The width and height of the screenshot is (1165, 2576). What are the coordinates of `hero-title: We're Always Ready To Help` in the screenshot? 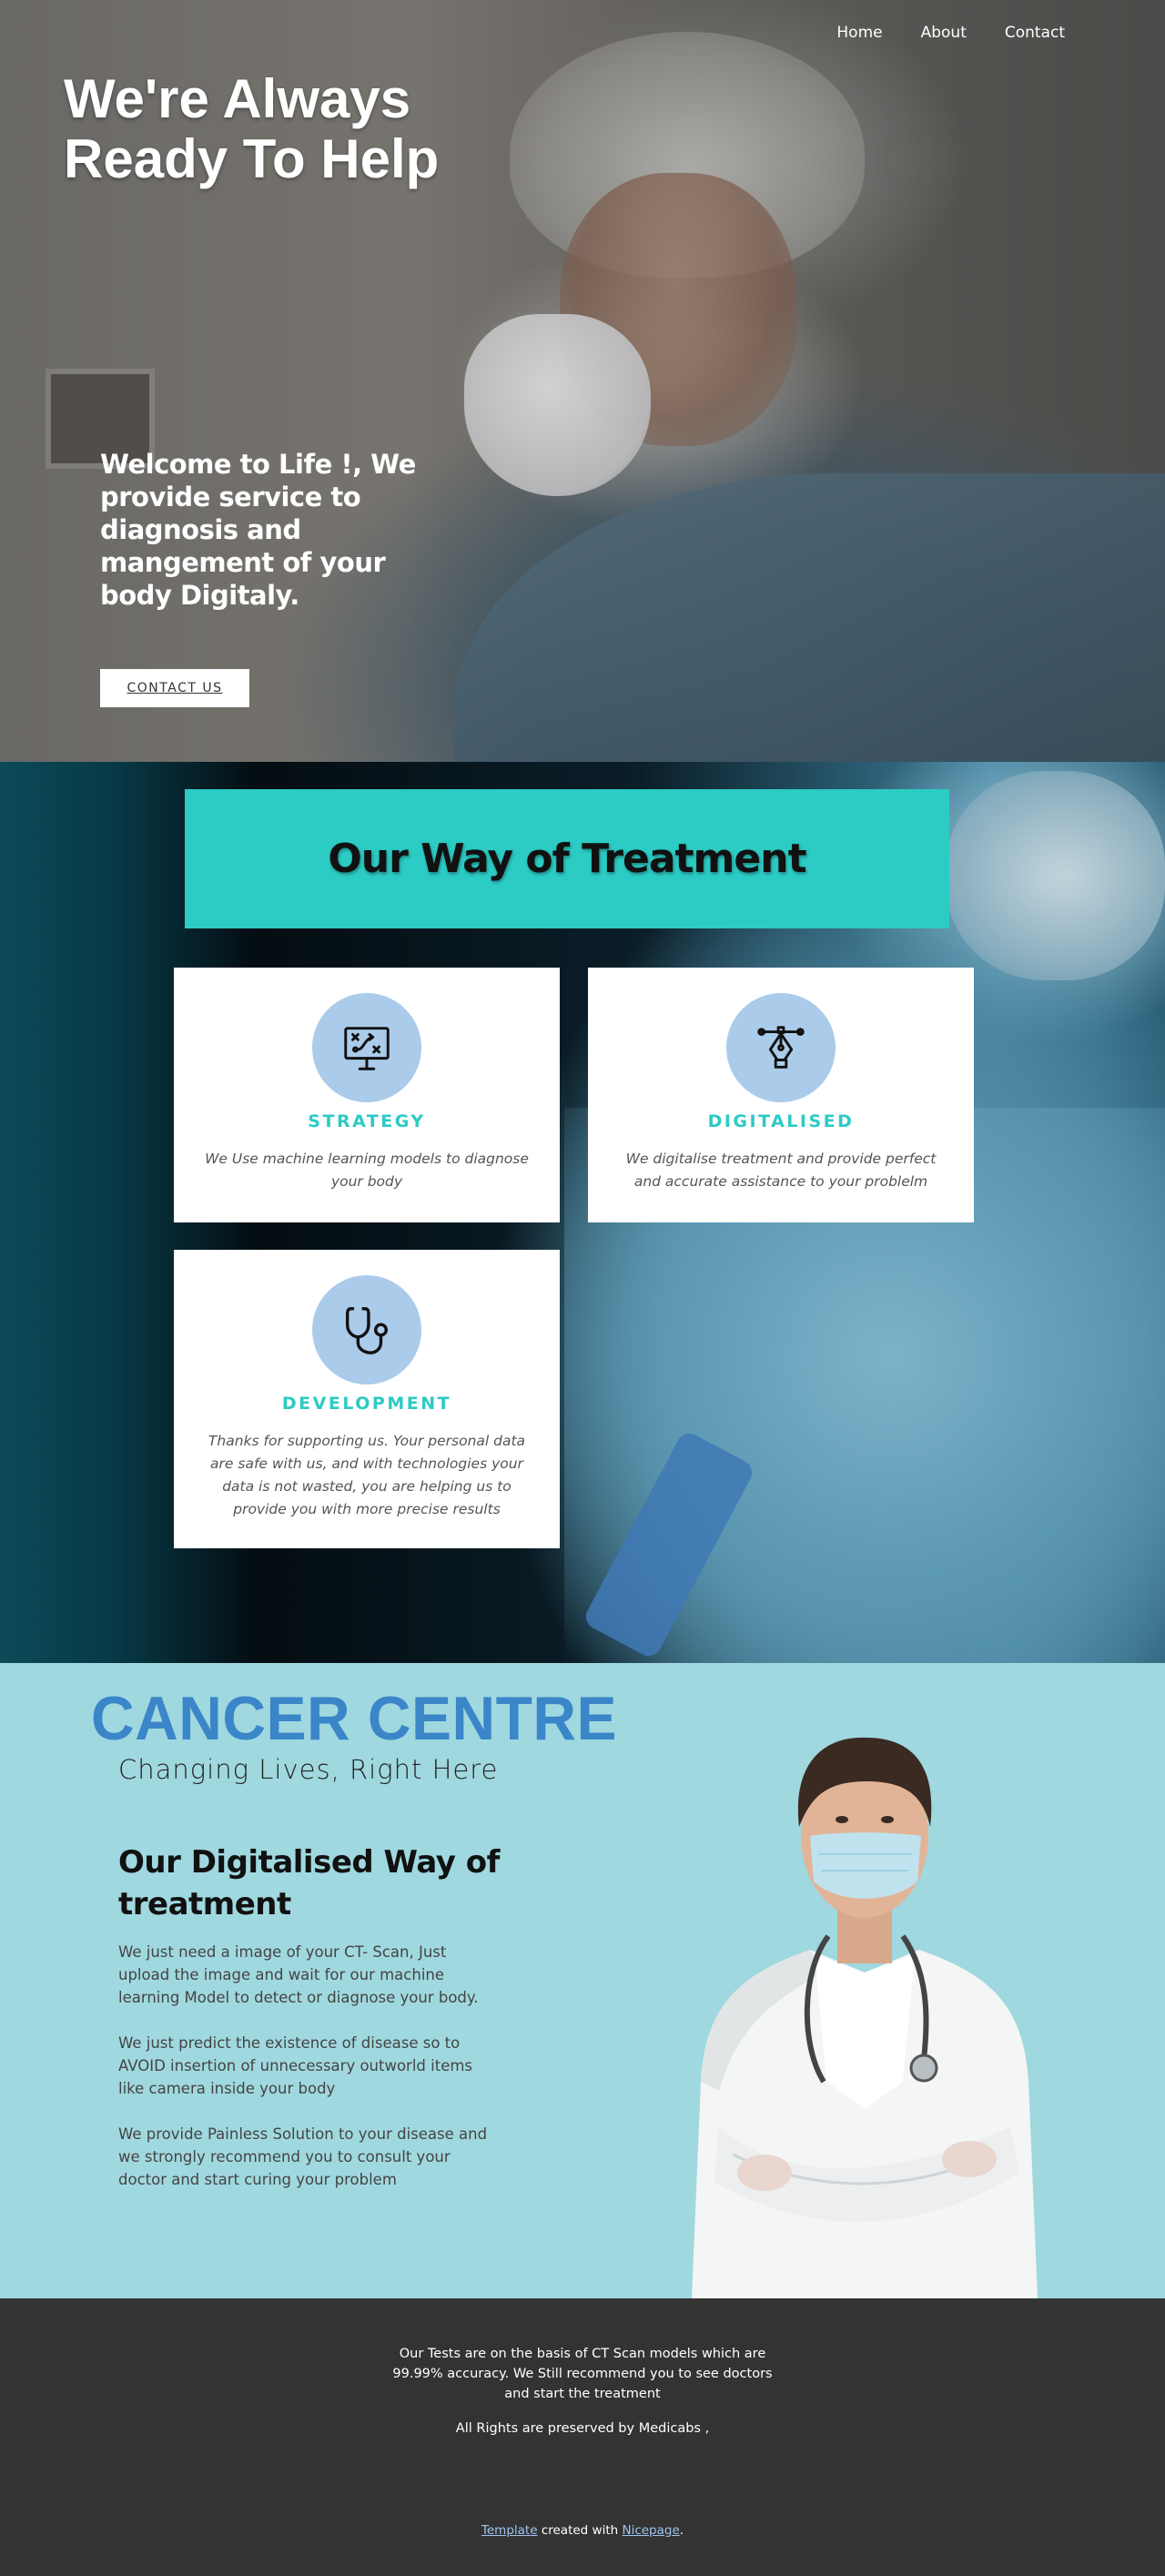 It's located at (251, 129).